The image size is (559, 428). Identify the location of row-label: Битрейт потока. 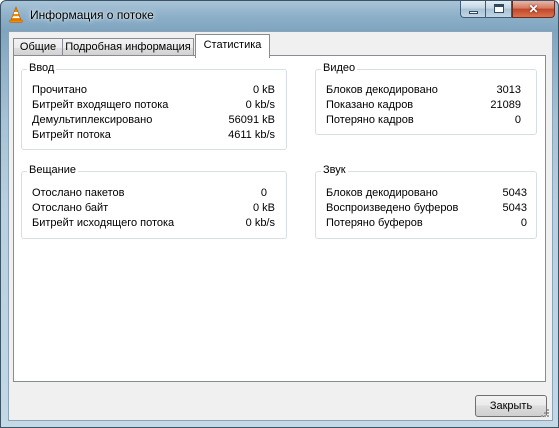
(71, 135).